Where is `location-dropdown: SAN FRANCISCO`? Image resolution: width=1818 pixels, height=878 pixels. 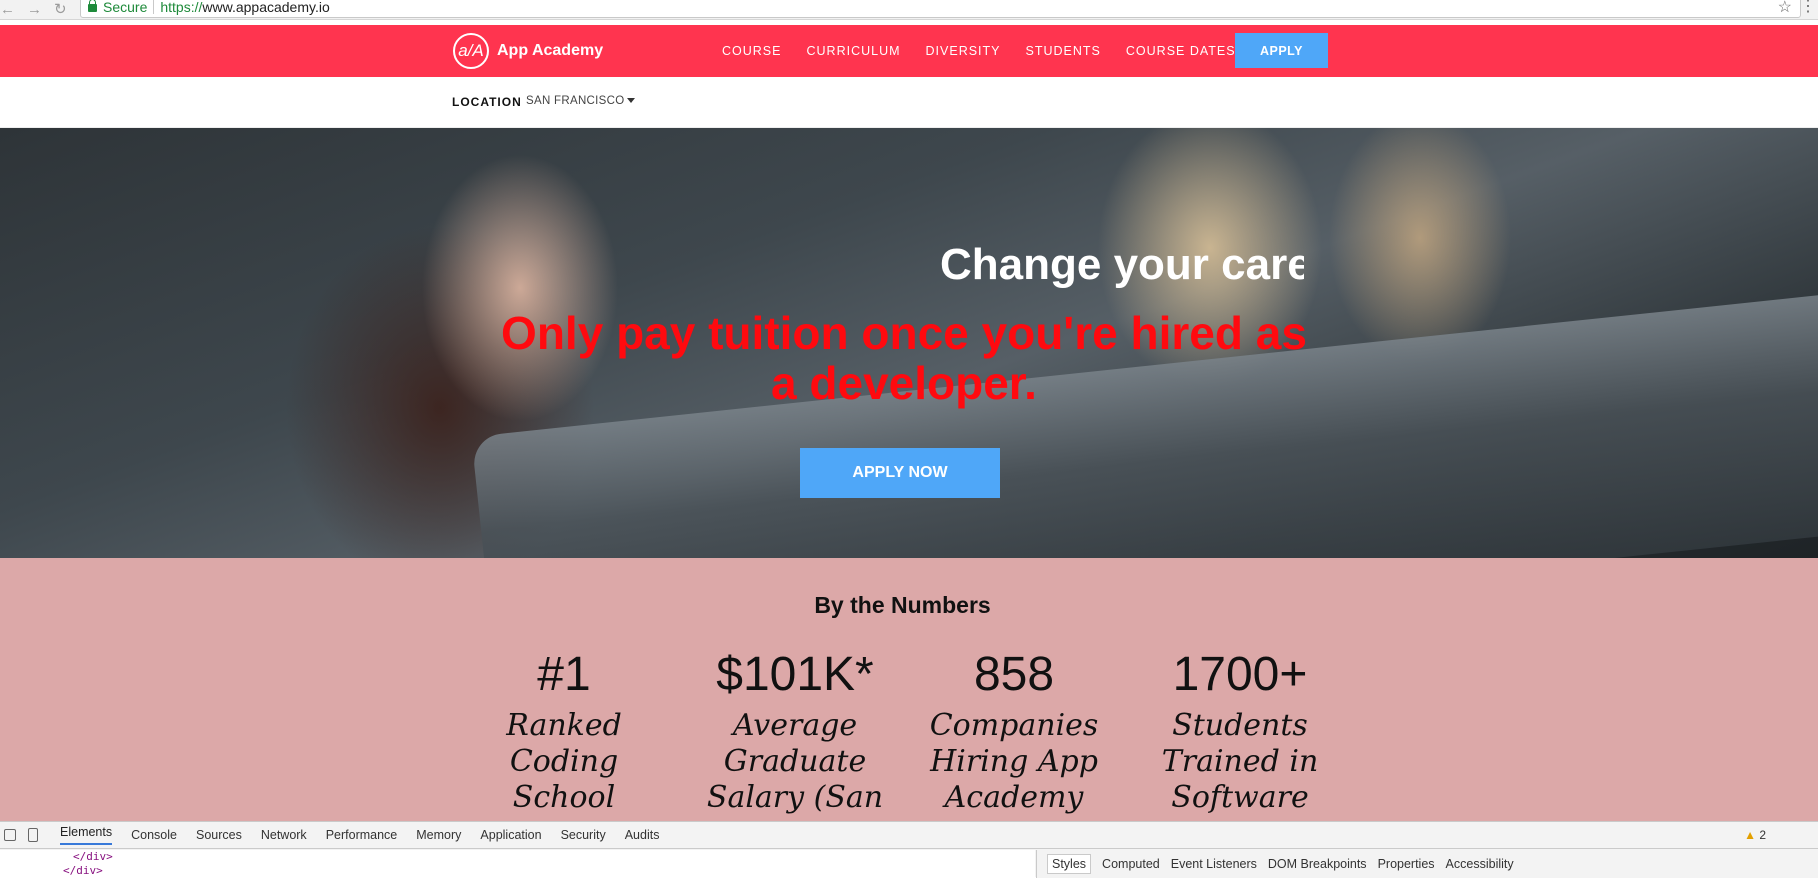 location-dropdown: SAN FRANCISCO is located at coordinates (581, 101).